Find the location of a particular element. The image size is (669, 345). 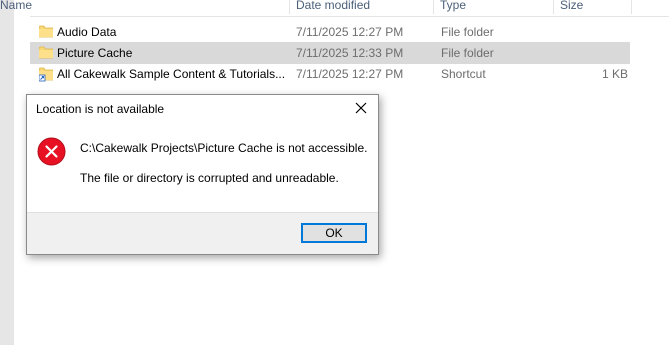

dialog-footer: OK is located at coordinates (202, 233).